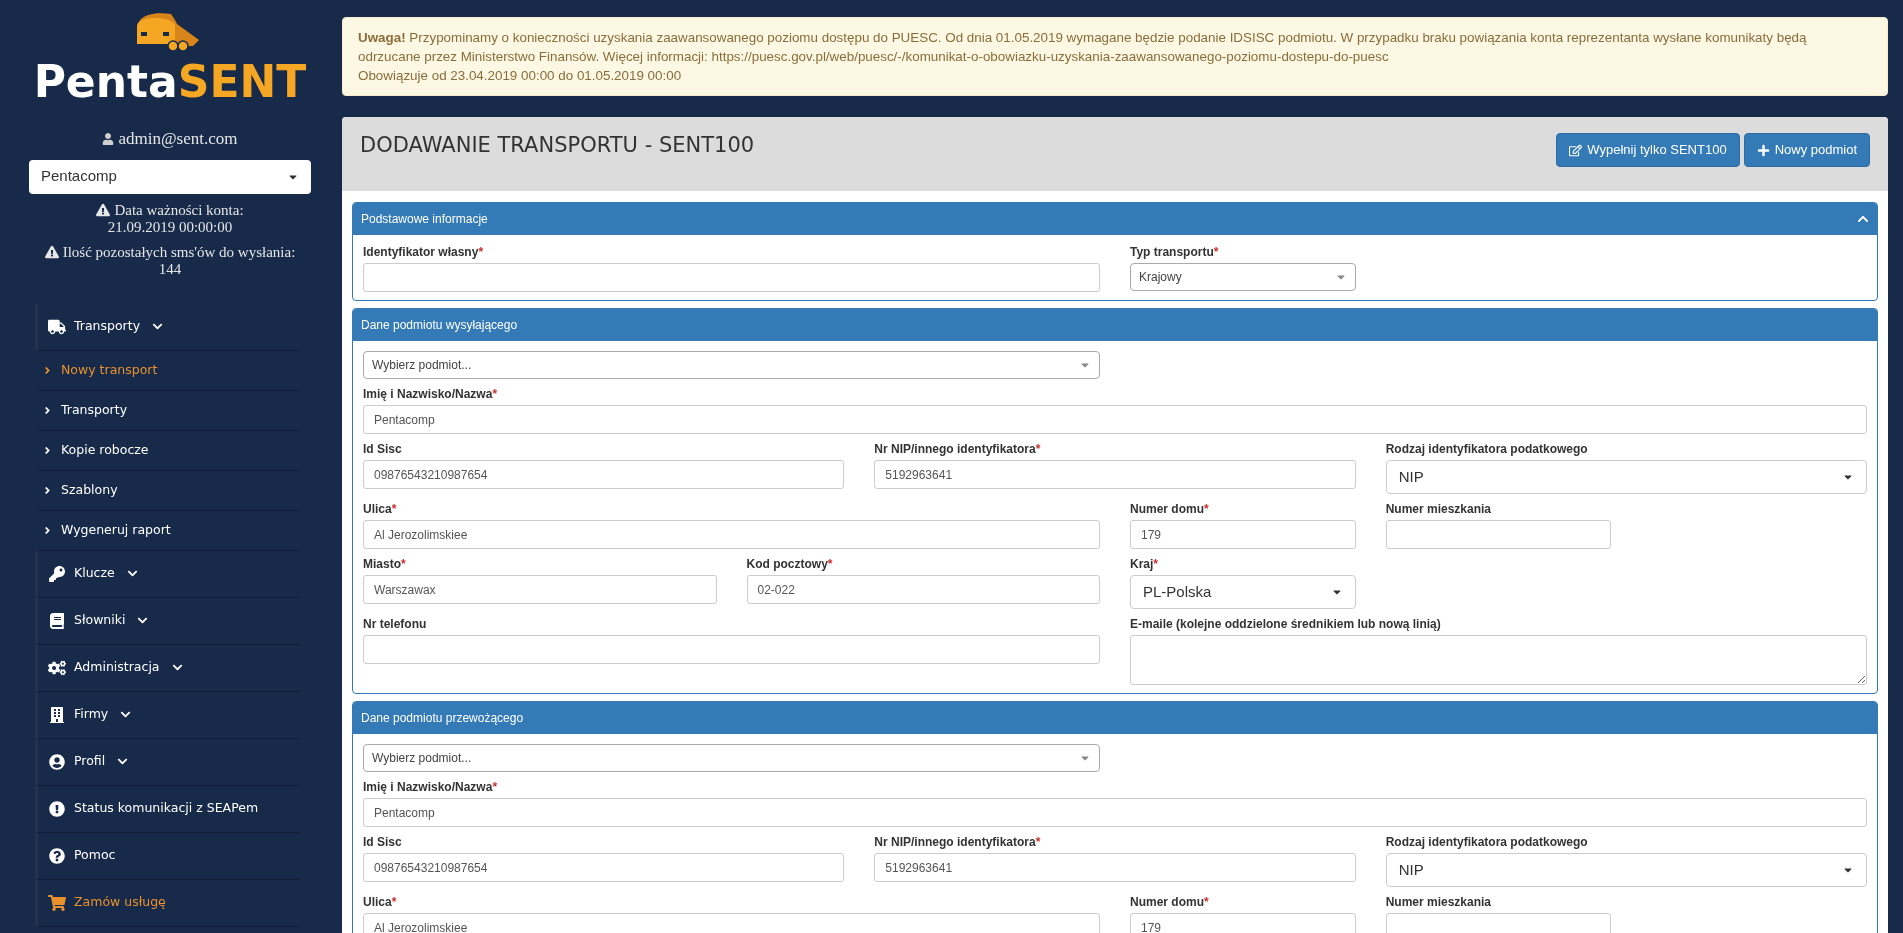 The image size is (1903, 933). What do you see at coordinates (179, 252) in the screenshot?
I see `notice-label: Ilość pozostałych sms'ów do wysłania:` at bounding box center [179, 252].